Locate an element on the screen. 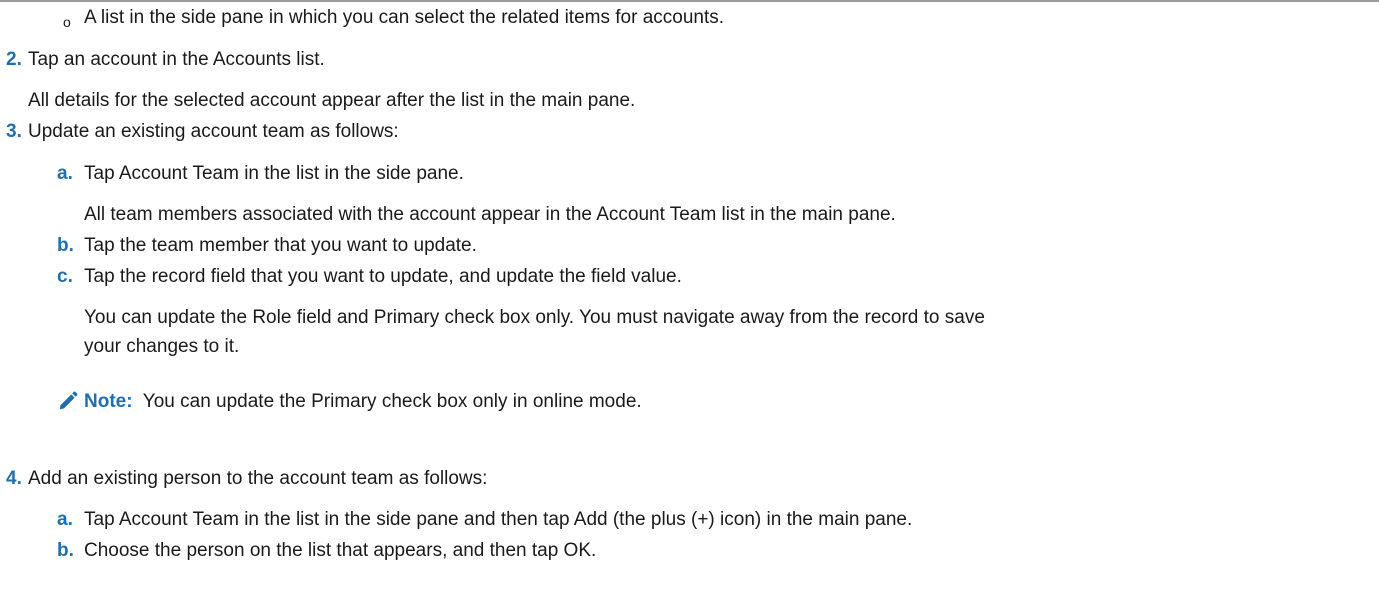 This screenshot has height=595, width=1379. hollow-bullet-marker: o is located at coordinates (67, 22).